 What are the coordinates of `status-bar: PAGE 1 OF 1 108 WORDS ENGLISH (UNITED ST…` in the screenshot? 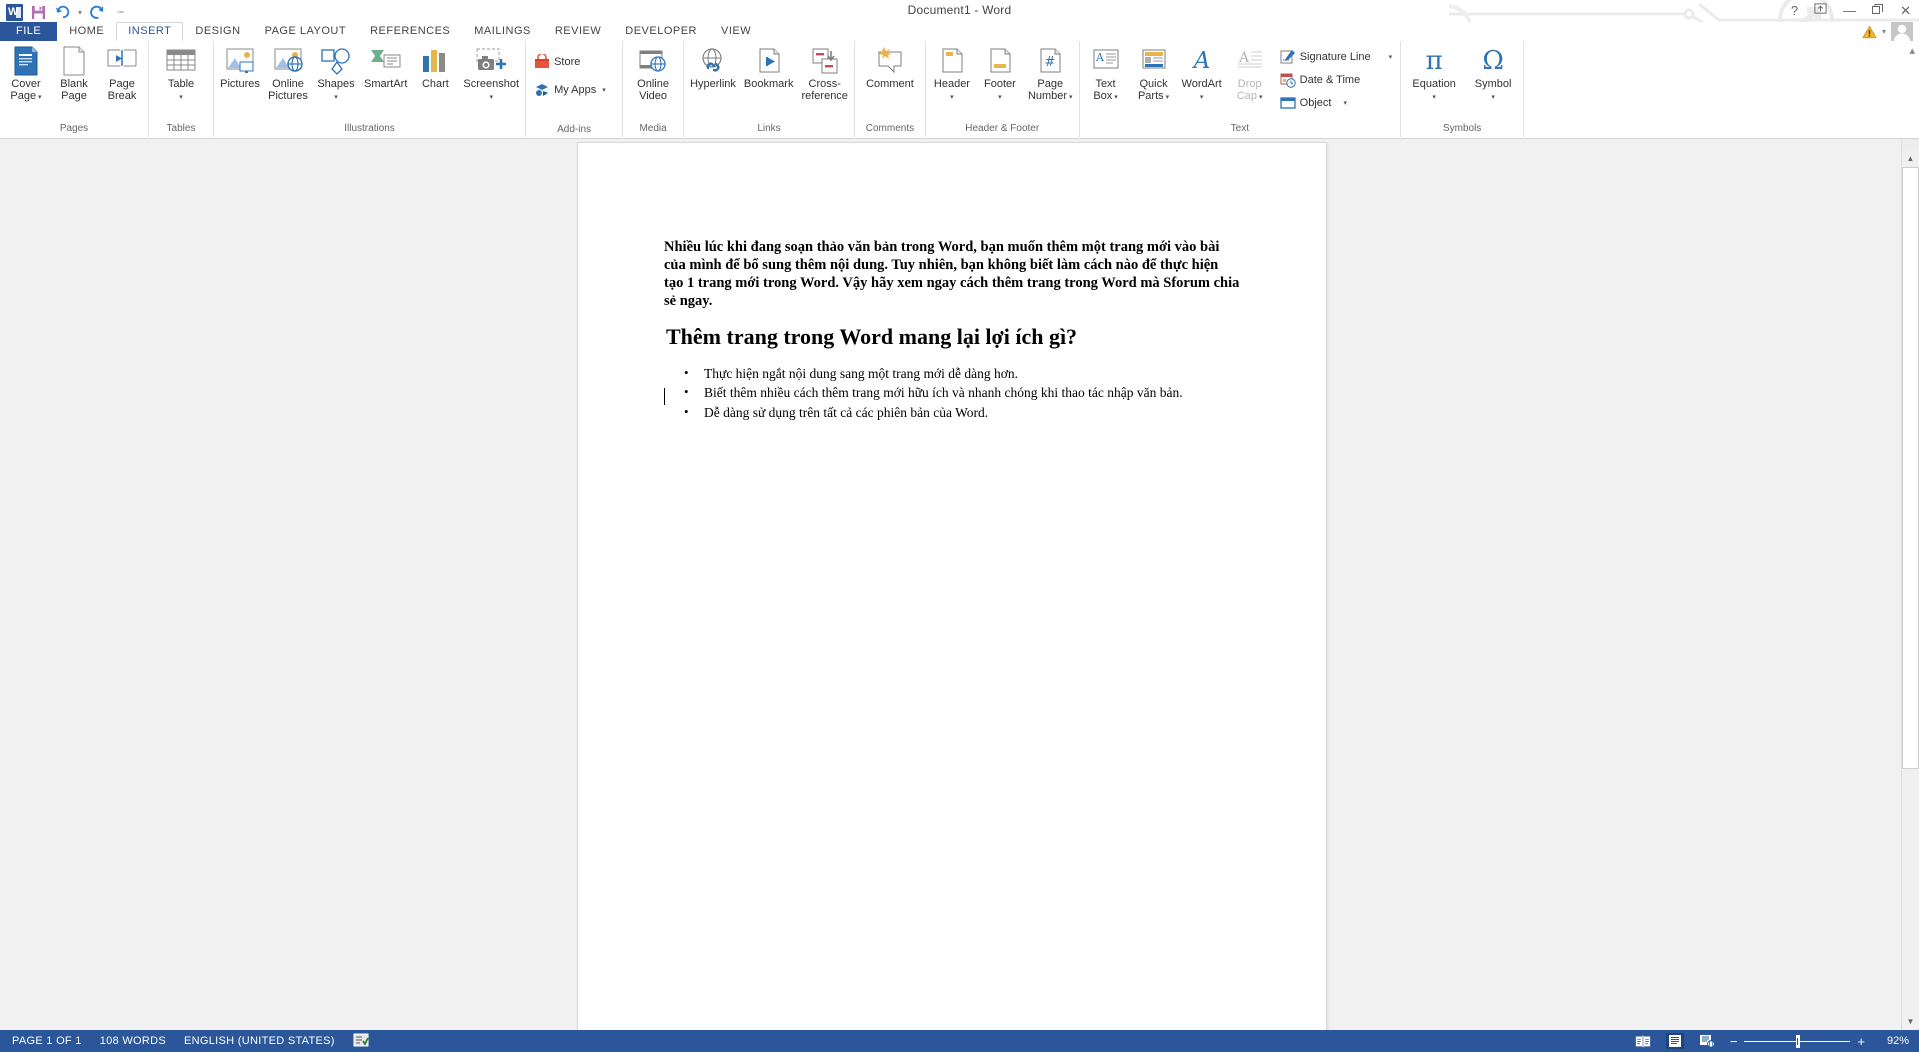 It's located at (959, 1041).